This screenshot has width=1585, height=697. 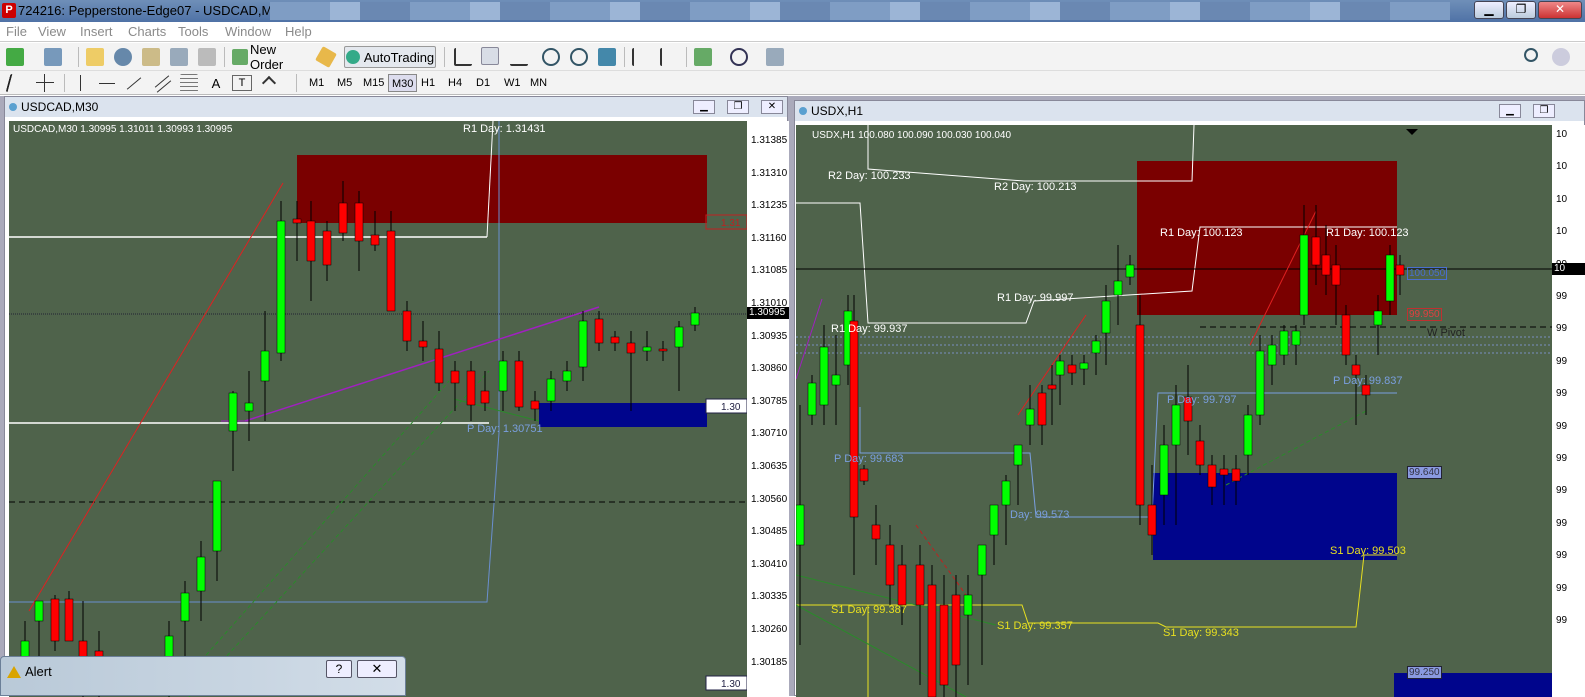 What do you see at coordinates (428, 83) in the screenshot?
I see `tf-h1: H1` at bounding box center [428, 83].